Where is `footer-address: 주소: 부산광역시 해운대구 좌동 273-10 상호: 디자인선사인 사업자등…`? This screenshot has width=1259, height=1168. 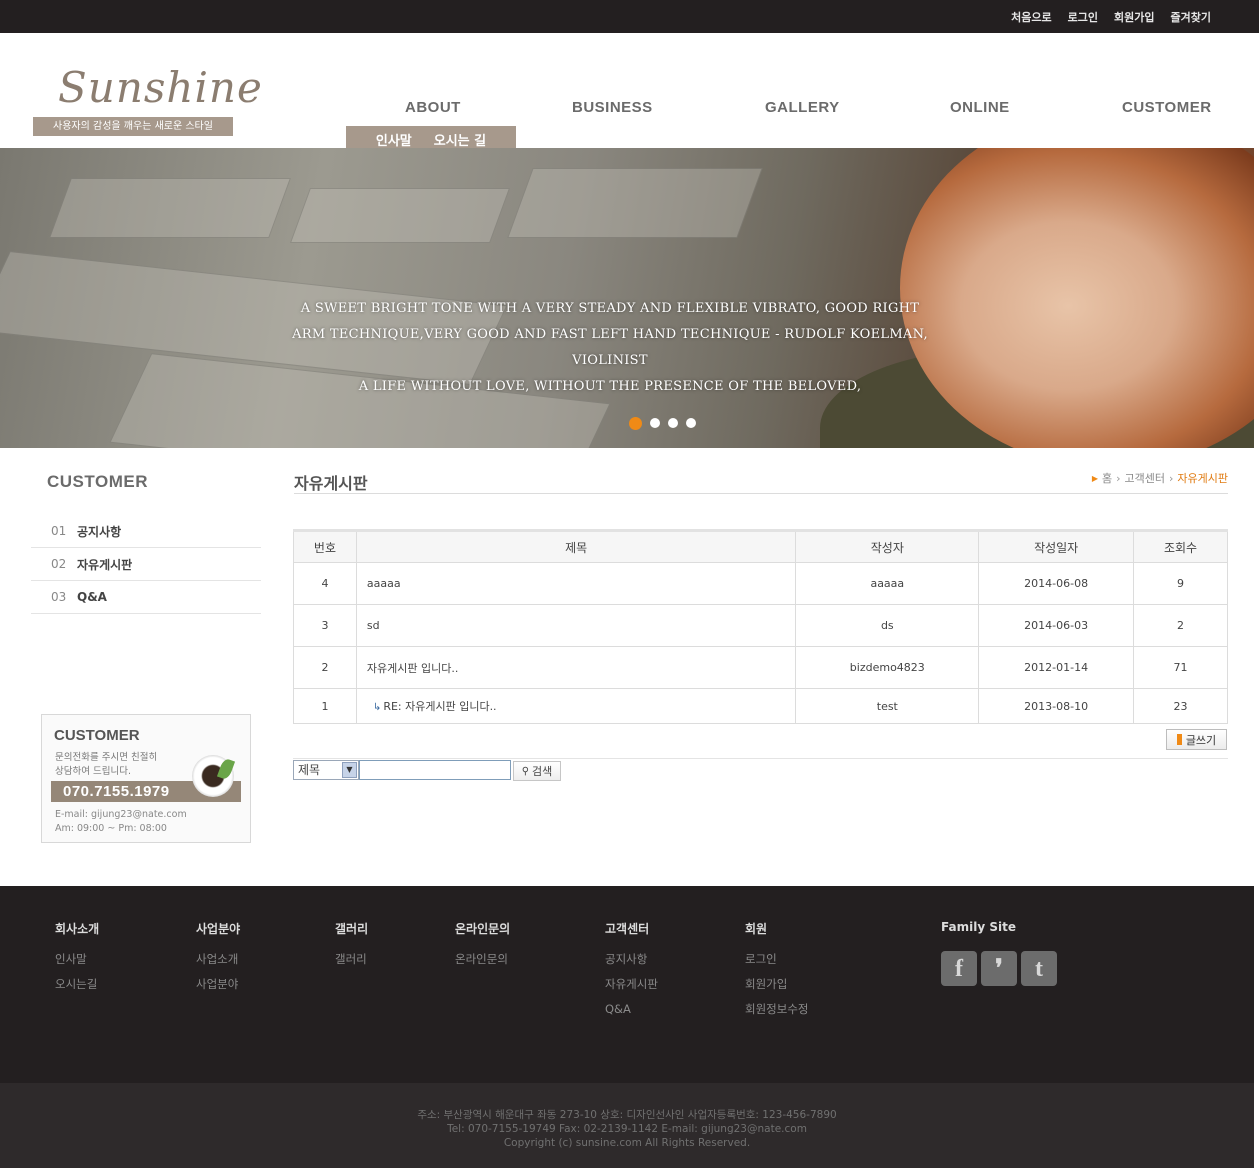 footer-address: 주소: 부산광역시 해운대구 좌동 273-10 상호: 디자인선사인 사업자등… is located at coordinates (627, 1115).